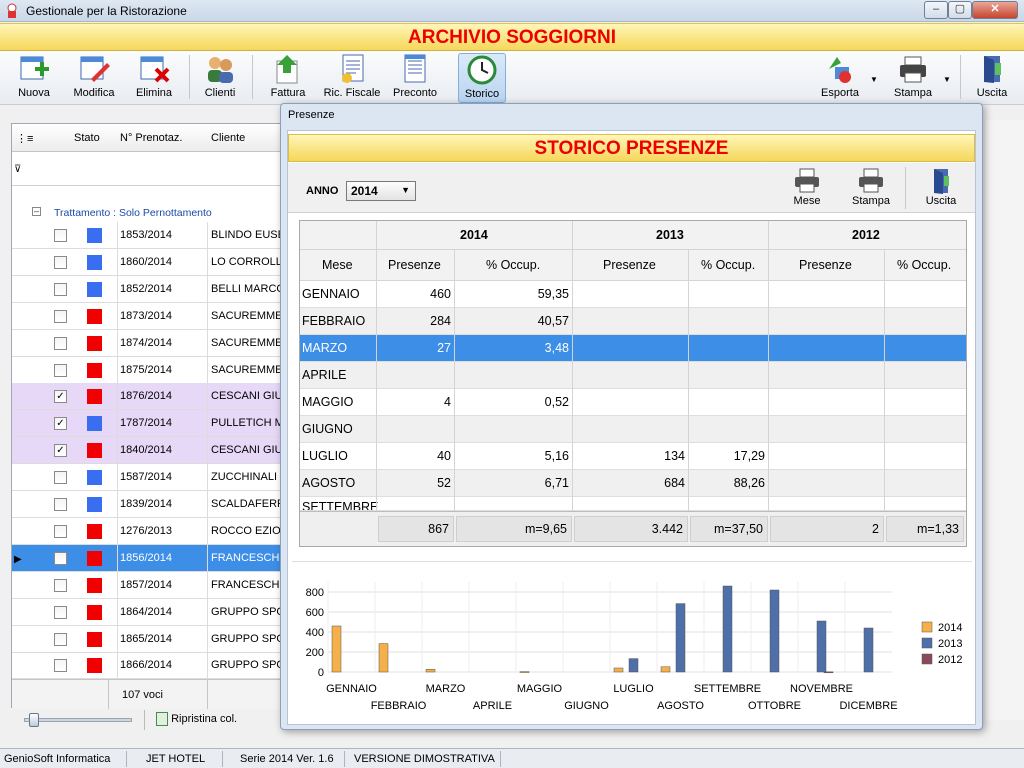  I want to click on ric-fiscale-button: Ric. Fiscale, so click(352, 76).